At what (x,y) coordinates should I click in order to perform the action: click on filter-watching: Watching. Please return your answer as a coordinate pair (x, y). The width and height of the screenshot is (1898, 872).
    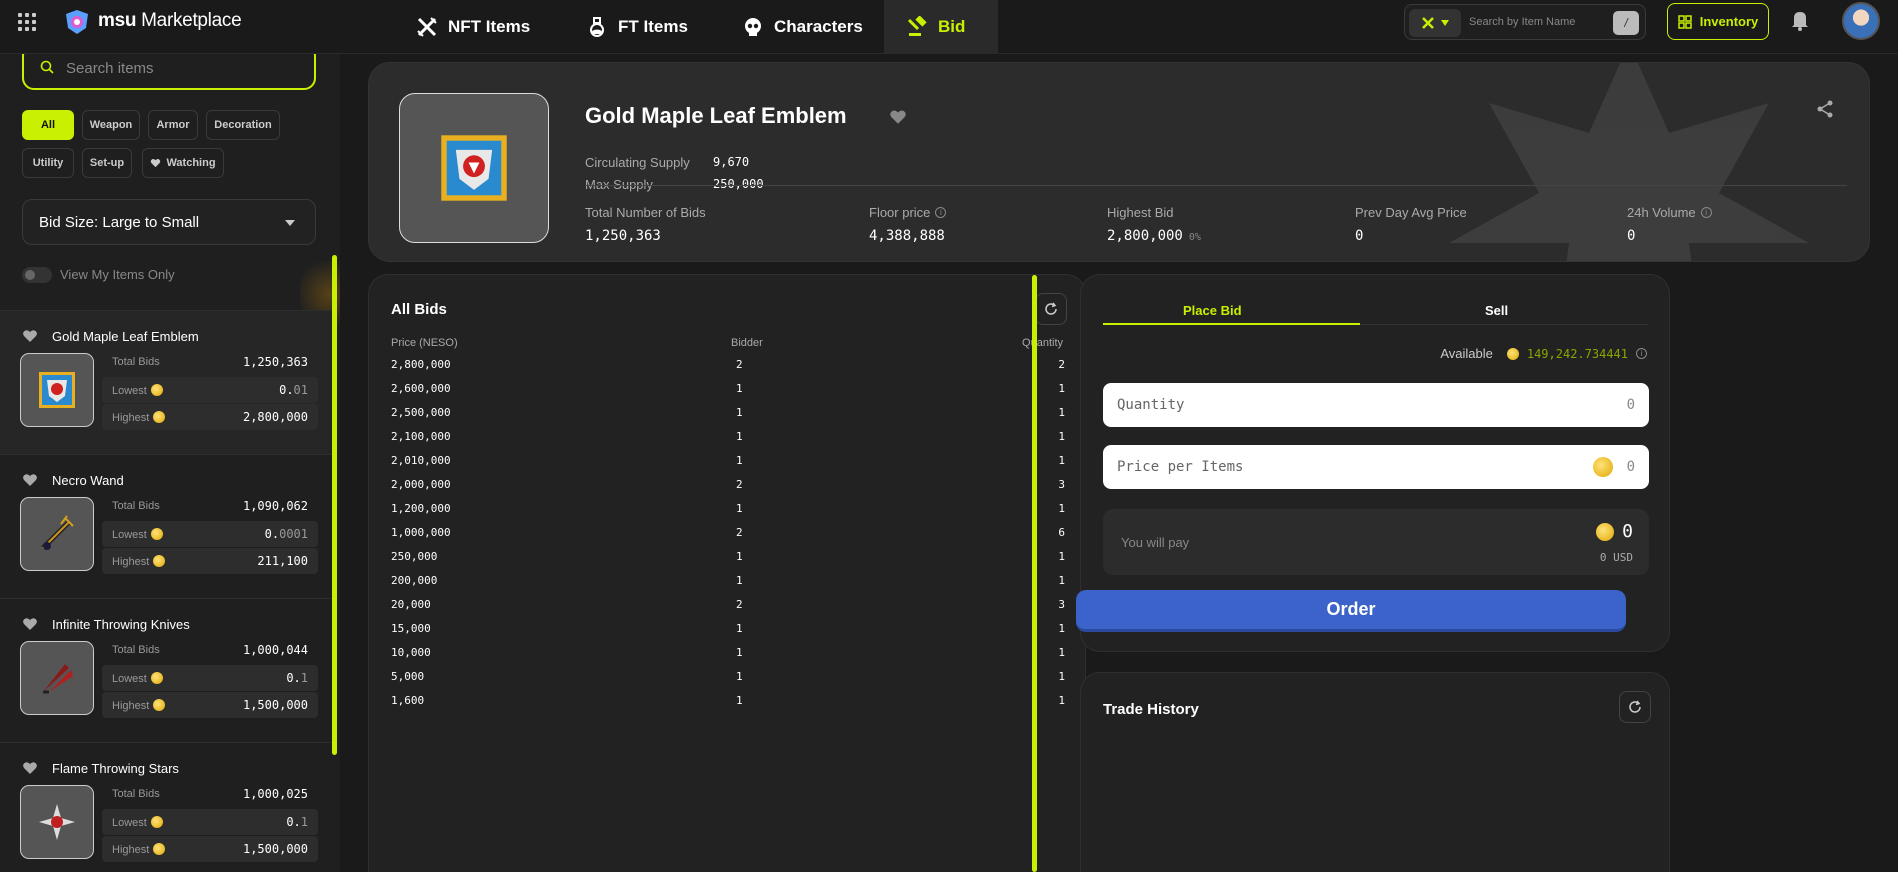
    Looking at the image, I should click on (183, 163).